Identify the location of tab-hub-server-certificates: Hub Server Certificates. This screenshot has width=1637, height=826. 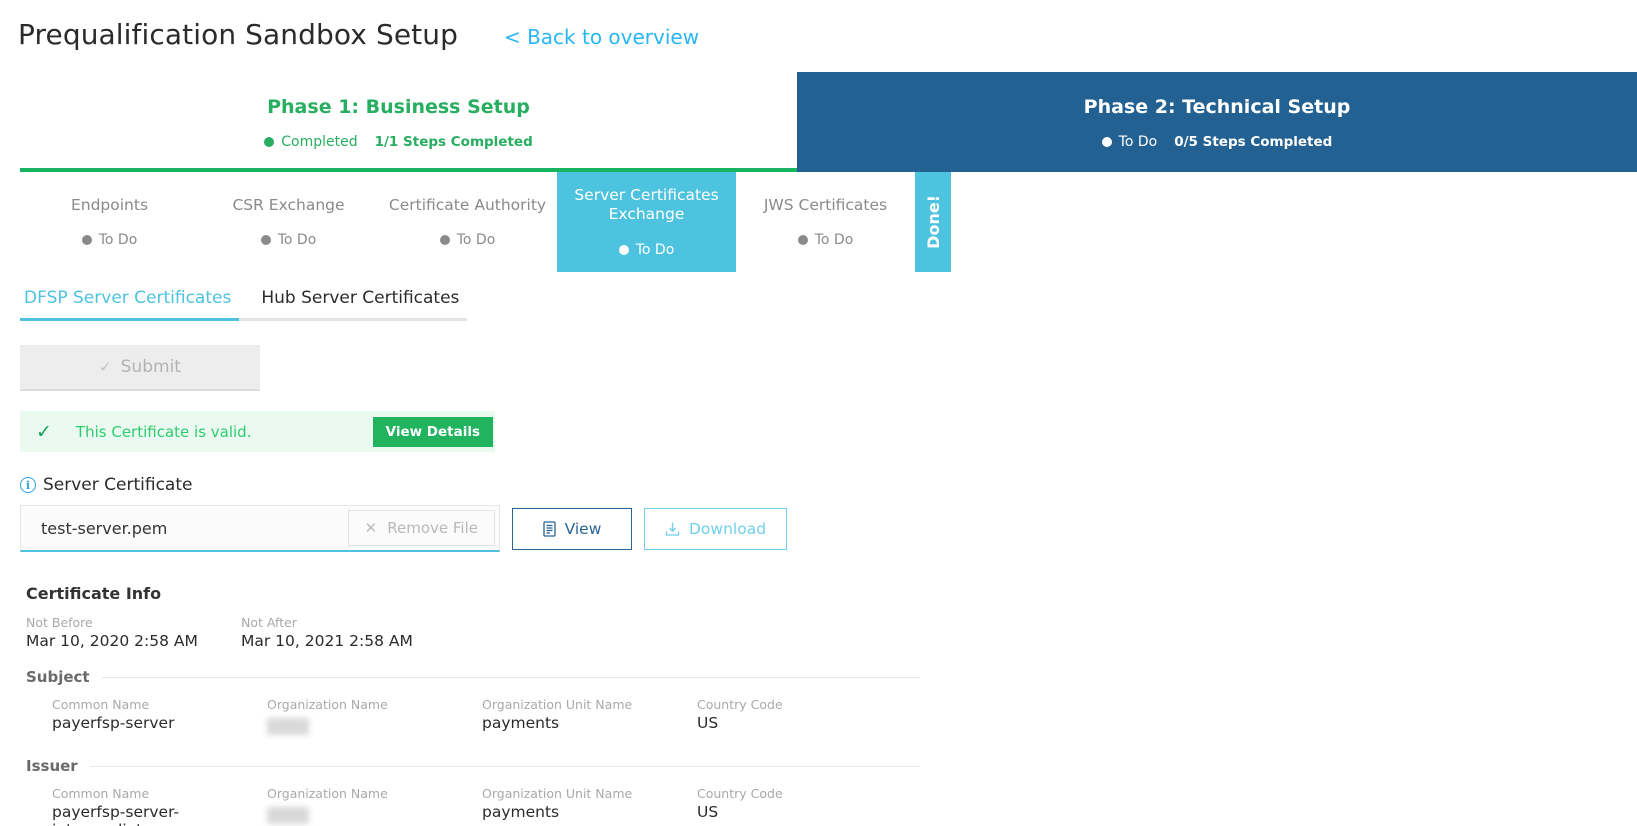
(362, 303).